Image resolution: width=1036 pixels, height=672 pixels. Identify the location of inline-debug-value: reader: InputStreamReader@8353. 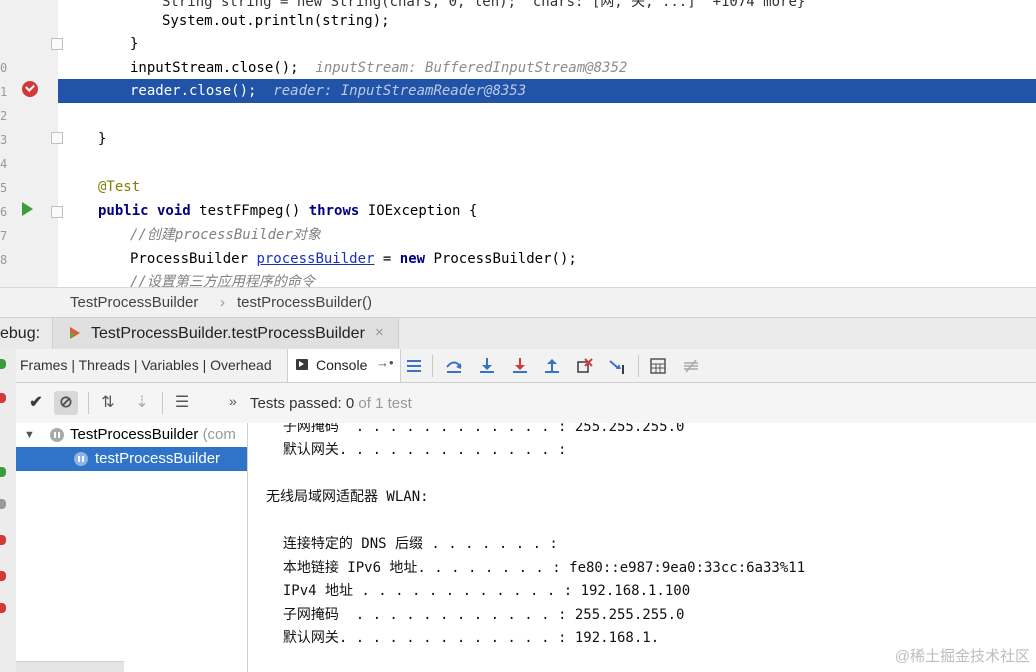
(400, 91).